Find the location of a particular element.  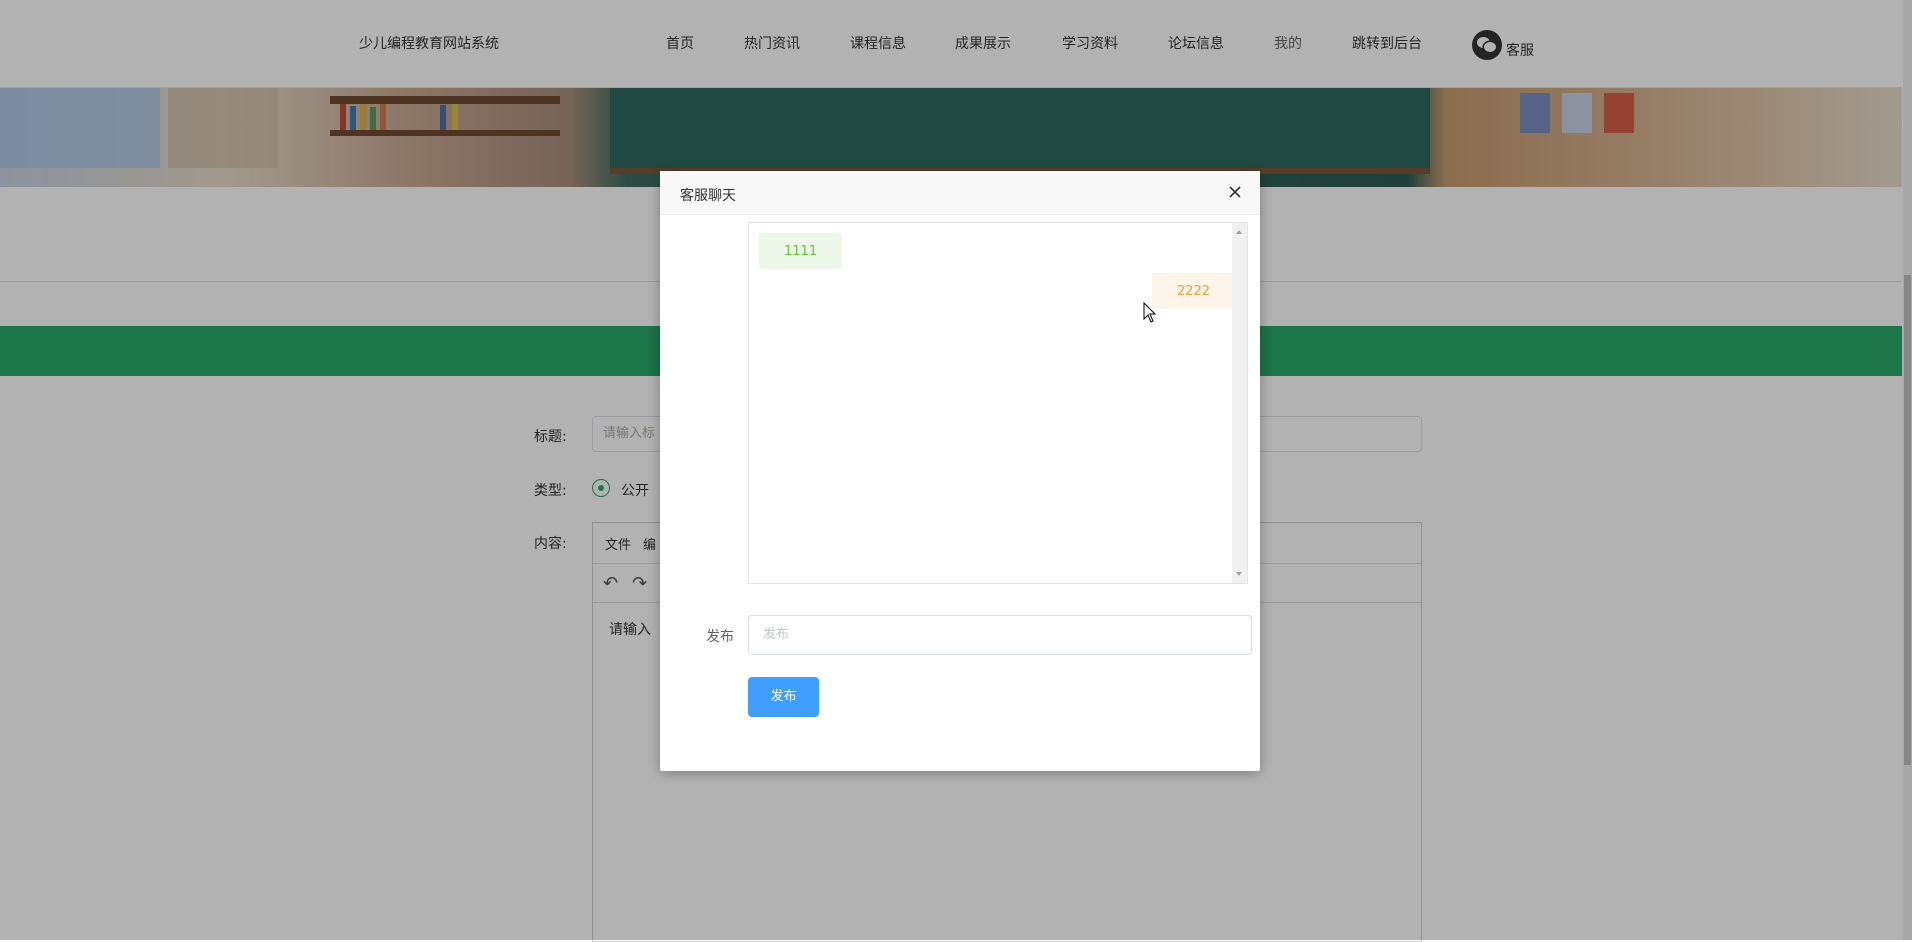

scroll-up-icon is located at coordinates (1239, 232).